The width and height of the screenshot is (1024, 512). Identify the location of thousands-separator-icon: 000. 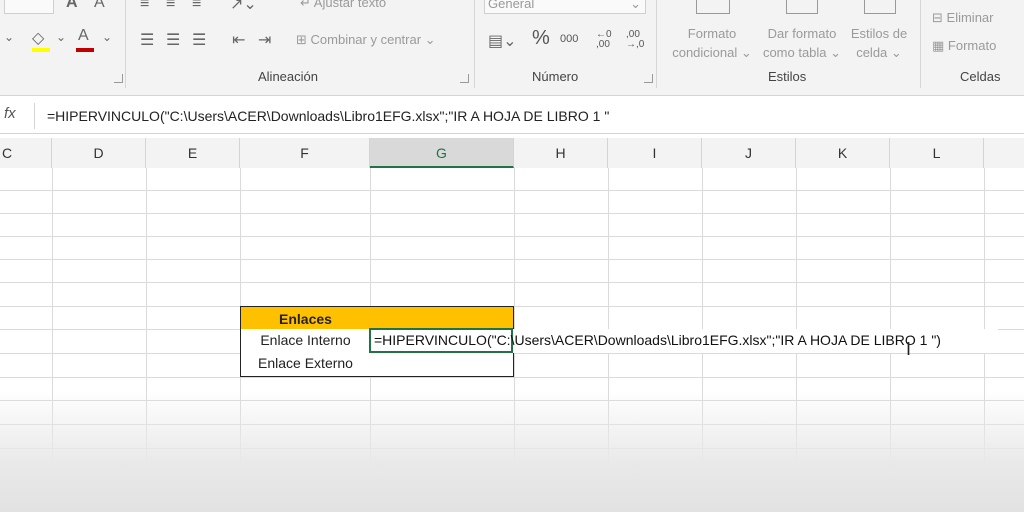
(569, 39).